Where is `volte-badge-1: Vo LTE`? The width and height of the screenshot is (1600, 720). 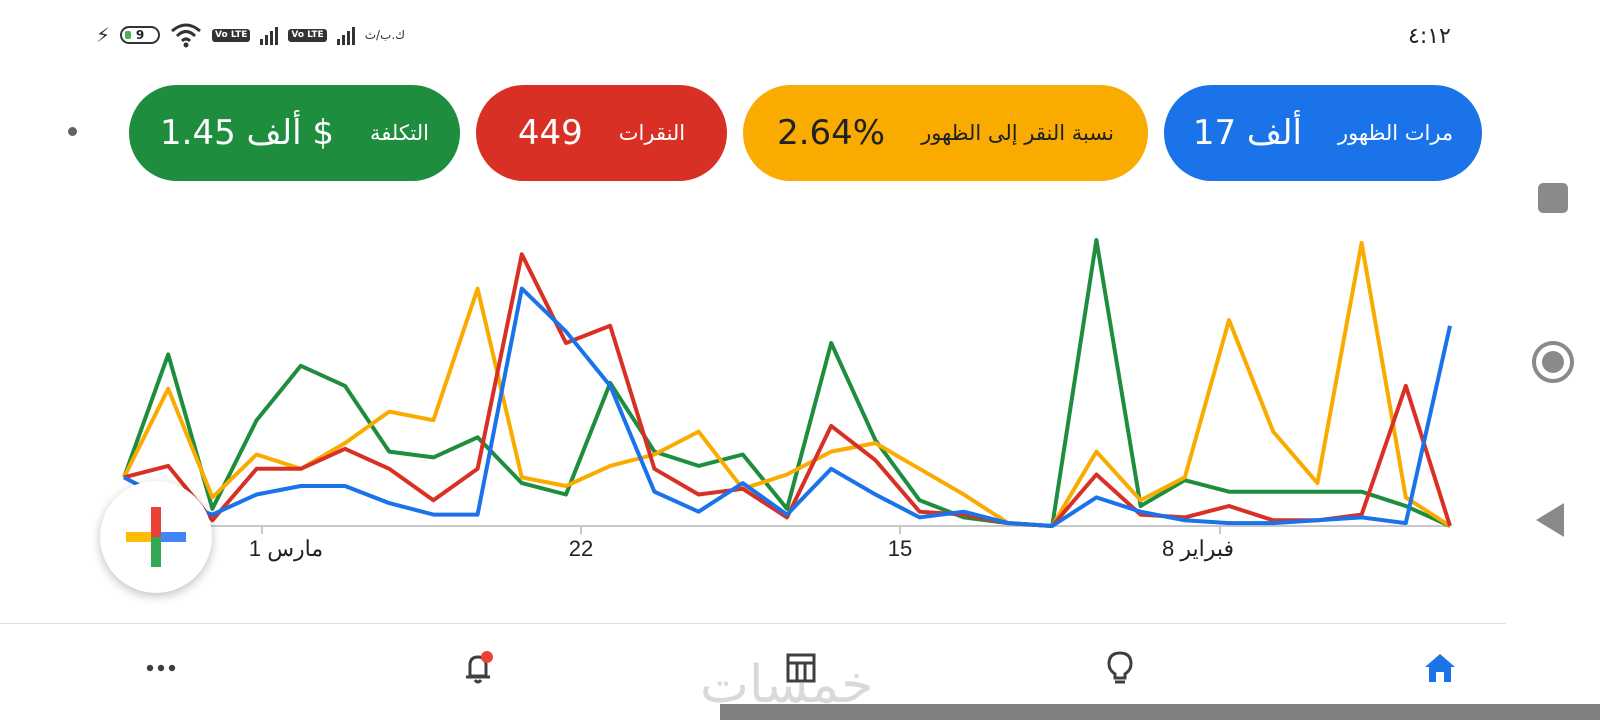
volte-badge-1: Vo LTE is located at coordinates (231, 35).